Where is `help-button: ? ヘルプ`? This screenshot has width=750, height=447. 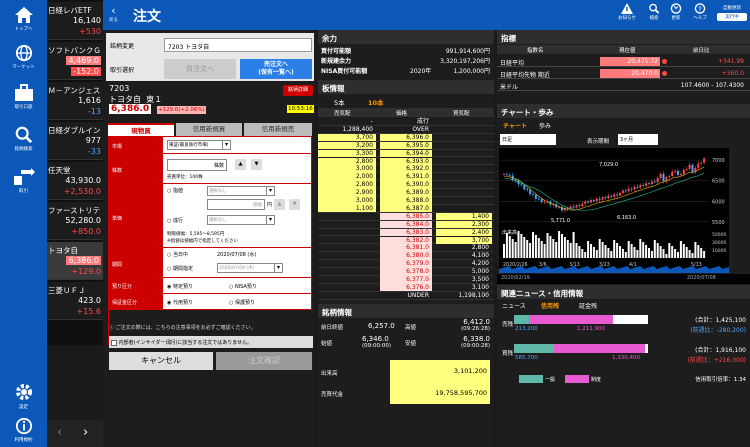 help-button: ? ヘルプ is located at coordinates (700, 12).